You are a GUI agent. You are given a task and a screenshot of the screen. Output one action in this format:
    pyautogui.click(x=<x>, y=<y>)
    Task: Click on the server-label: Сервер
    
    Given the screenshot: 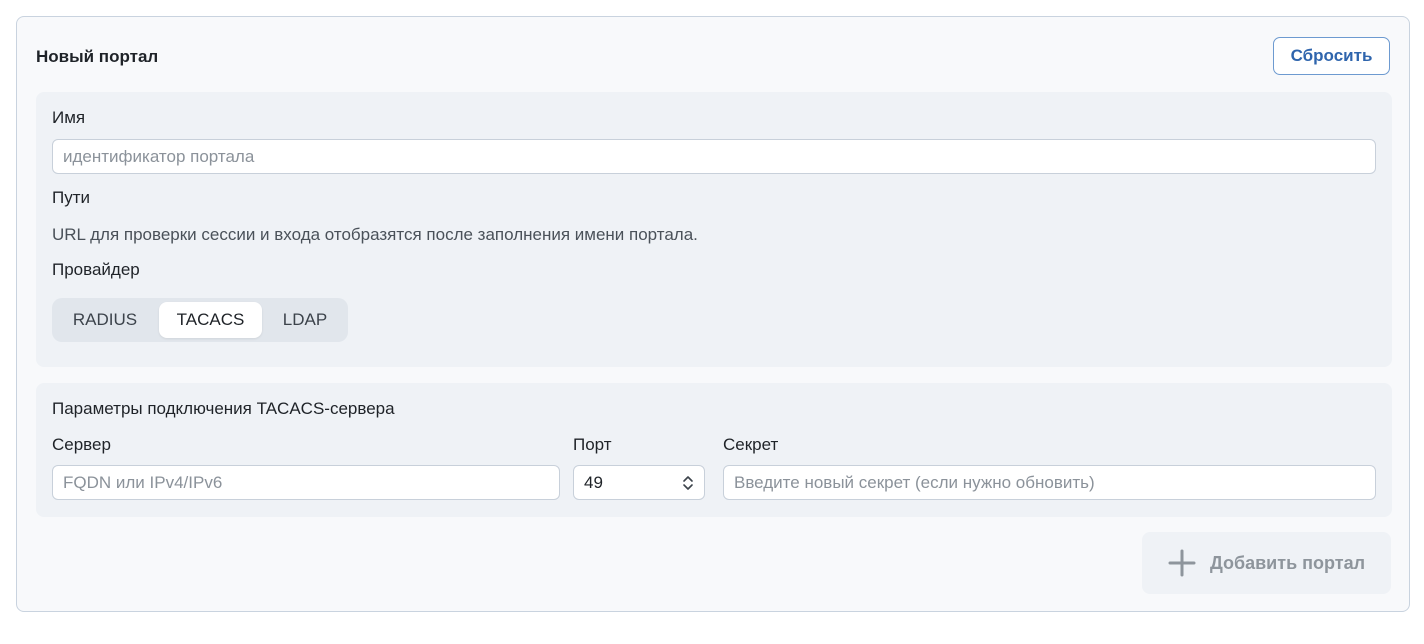 What is the action you would take?
    pyautogui.click(x=81, y=444)
    